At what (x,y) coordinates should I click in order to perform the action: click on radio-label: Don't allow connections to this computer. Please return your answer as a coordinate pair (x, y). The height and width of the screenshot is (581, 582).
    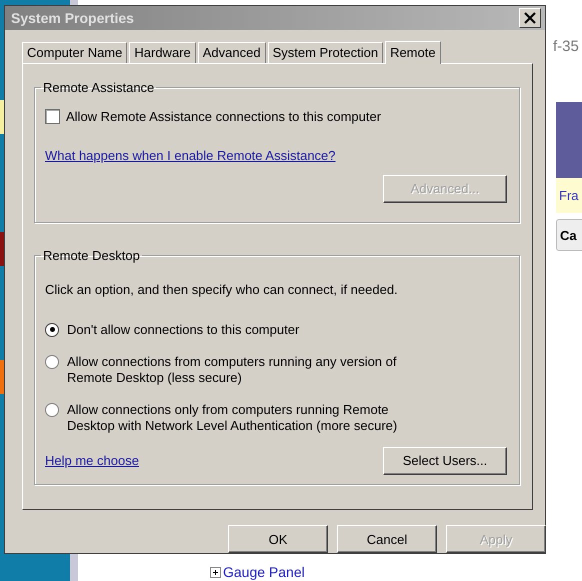
    Looking at the image, I should click on (183, 330).